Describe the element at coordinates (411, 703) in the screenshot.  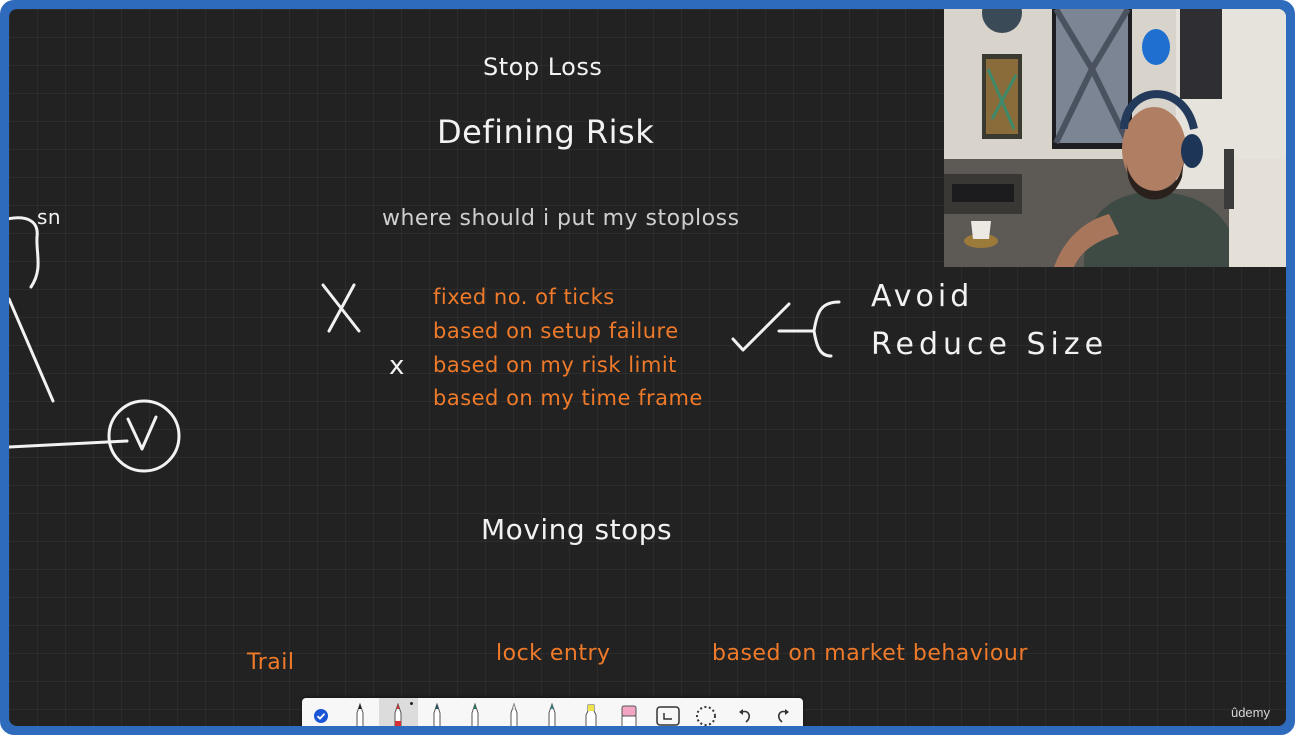
I see `selected-indicator-dot` at that location.